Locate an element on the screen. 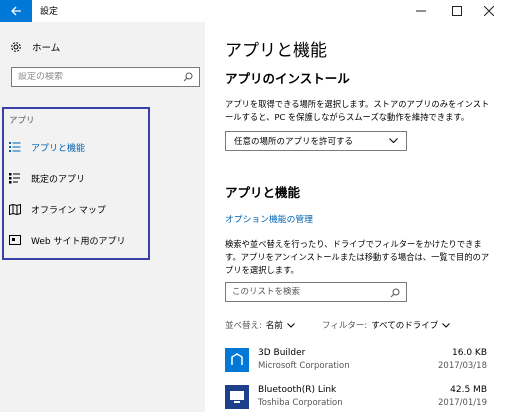 The width and height of the screenshot is (506, 412). app-size: 16.0 KB is located at coordinates (469, 353).